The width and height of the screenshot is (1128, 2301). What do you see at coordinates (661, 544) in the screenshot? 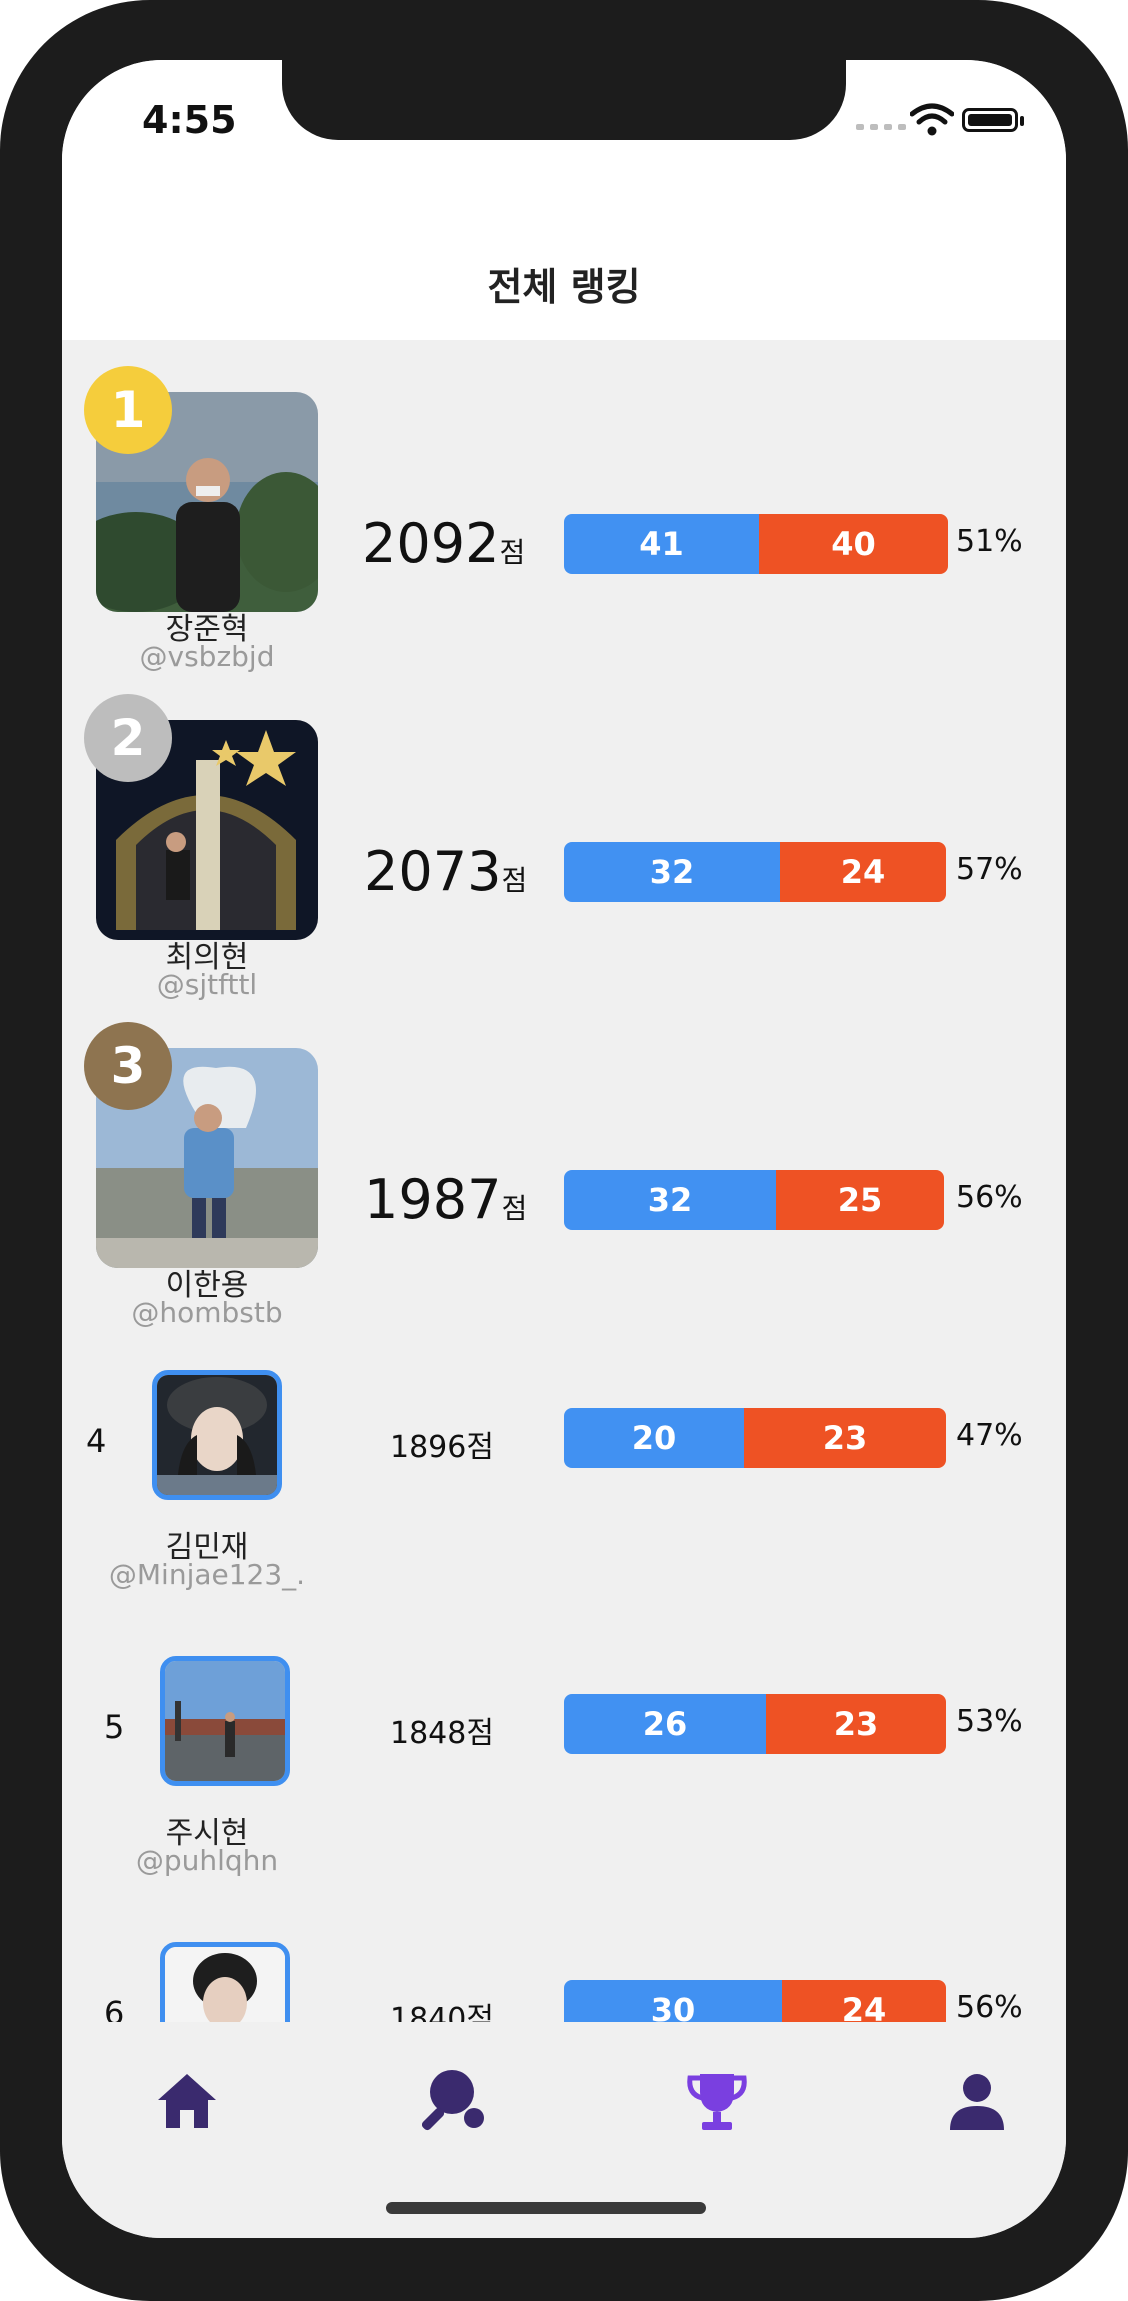
I see `wins-count: 41` at bounding box center [661, 544].